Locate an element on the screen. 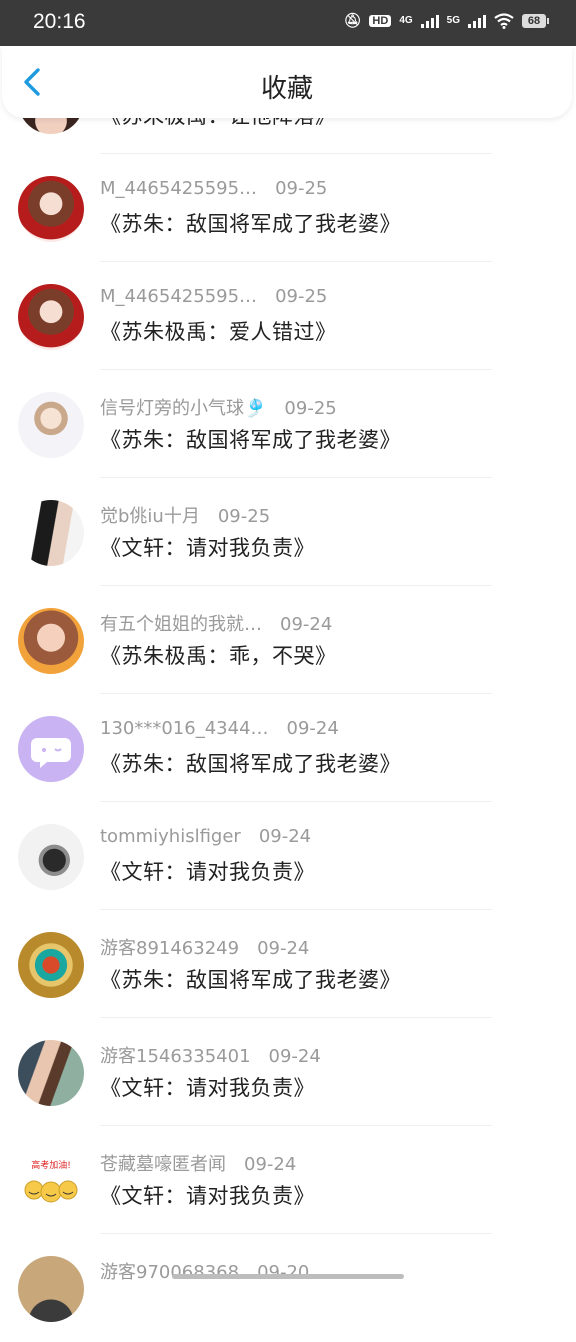  list-item: 信号灯旁的小气球🎐 09-25 《苏朱：敌国将军成了我老婆》 is located at coordinates (288, 424).